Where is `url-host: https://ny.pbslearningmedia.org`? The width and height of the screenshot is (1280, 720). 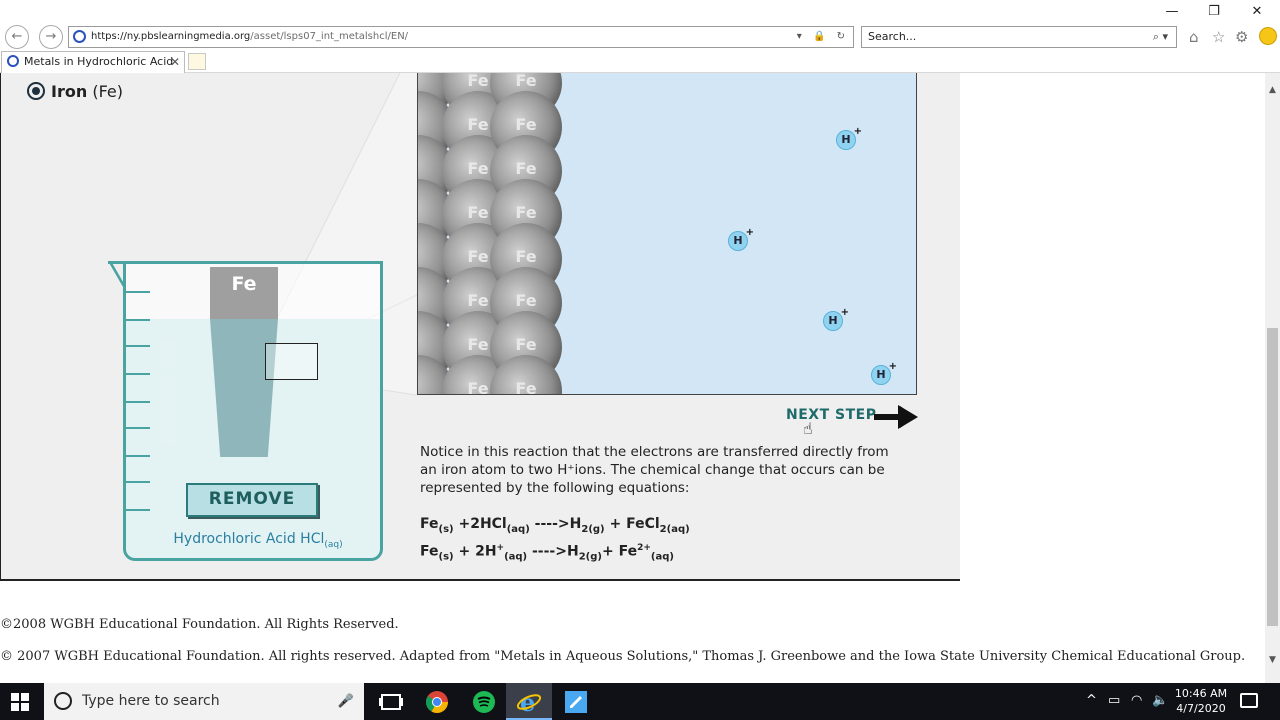
url-host: https://ny.pbslearningmedia.org is located at coordinates (171, 36).